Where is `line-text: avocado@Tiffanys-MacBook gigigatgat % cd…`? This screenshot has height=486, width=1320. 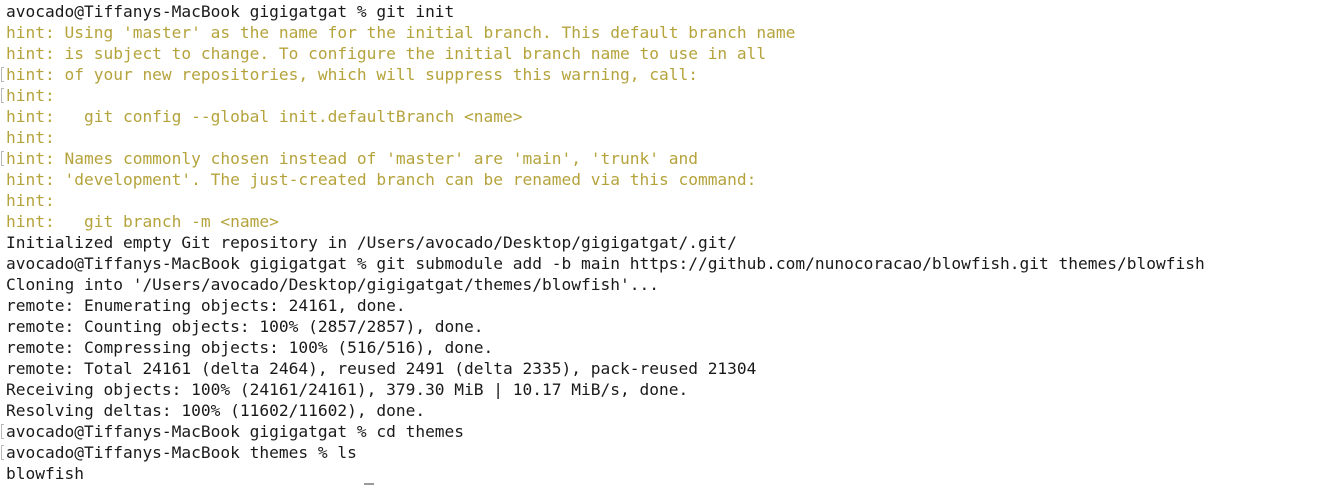
line-text: avocado@Tiffanys-MacBook gigigatgat % cd… is located at coordinates (235, 431).